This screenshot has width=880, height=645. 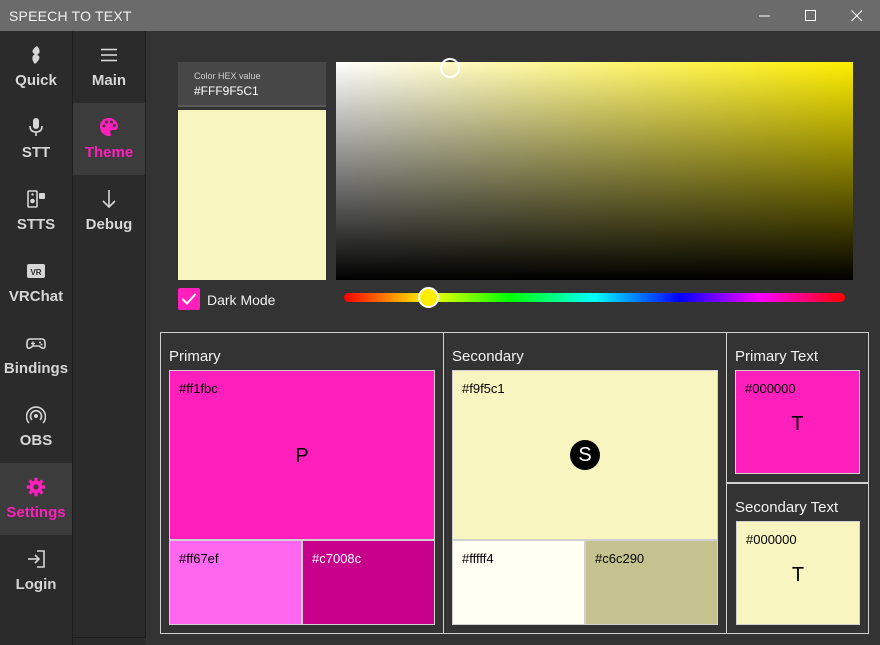 What do you see at coordinates (195, 356) in the screenshot?
I see `primary-title: Primary` at bounding box center [195, 356].